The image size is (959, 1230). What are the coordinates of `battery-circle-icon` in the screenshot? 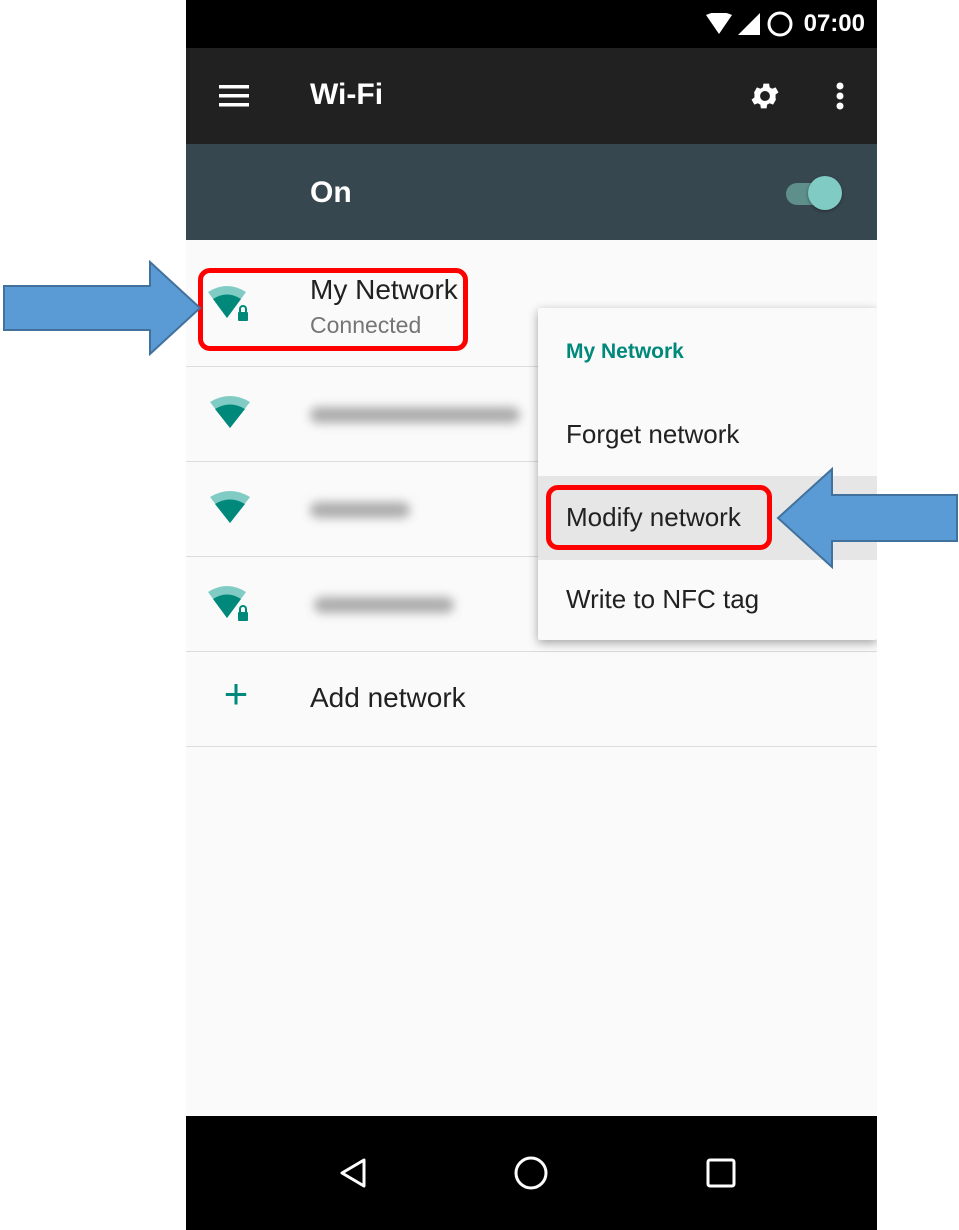 It's located at (780, 24).